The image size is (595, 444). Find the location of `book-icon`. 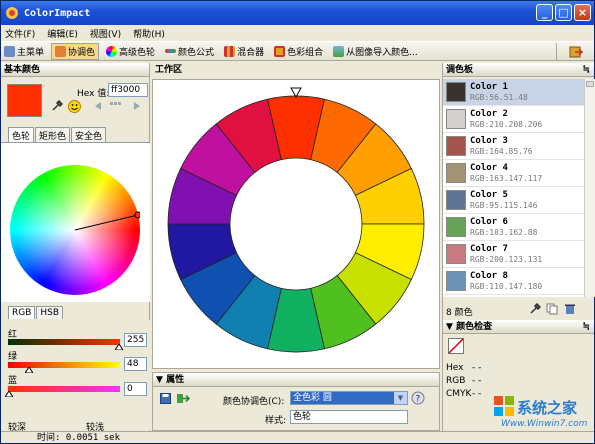

book-icon is located at coordinates (9, 51).